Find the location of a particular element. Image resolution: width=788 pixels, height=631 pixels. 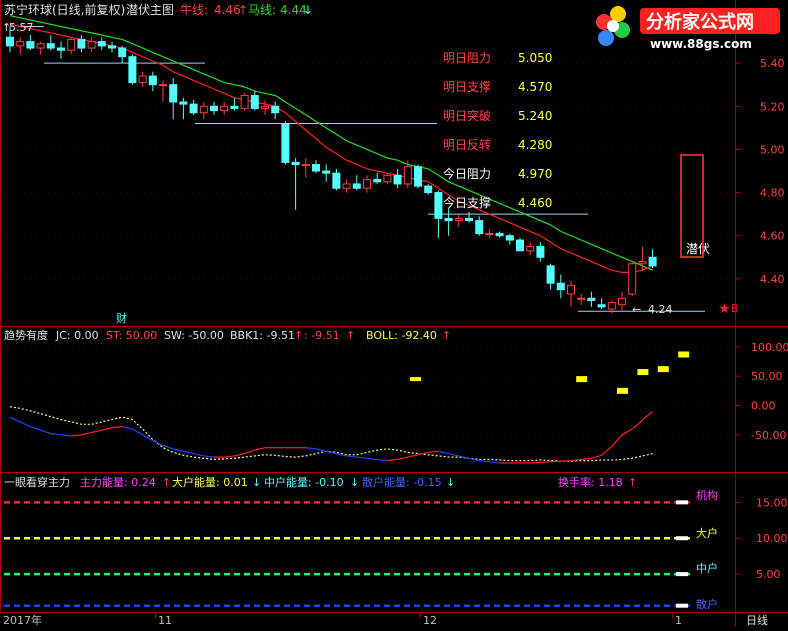

logo-url: www.88gs.com is located at coordinates (701, 44).